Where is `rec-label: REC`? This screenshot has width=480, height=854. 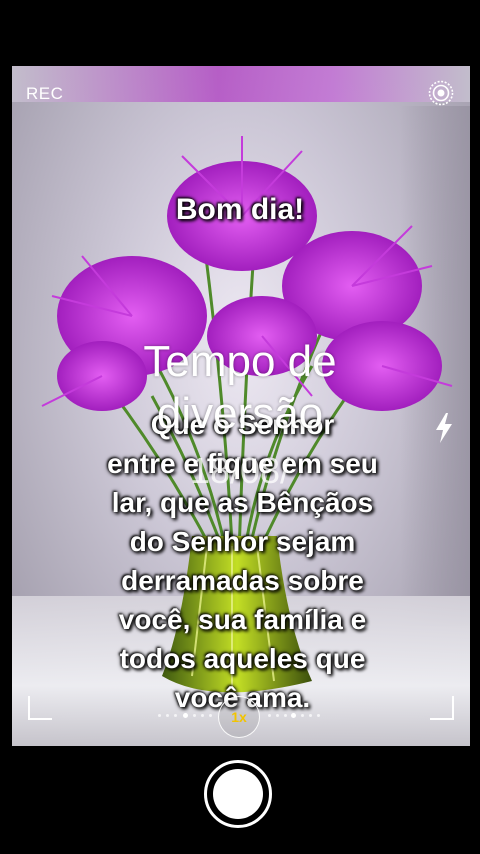 rec-label: REC is located at coordinates (44, 94).